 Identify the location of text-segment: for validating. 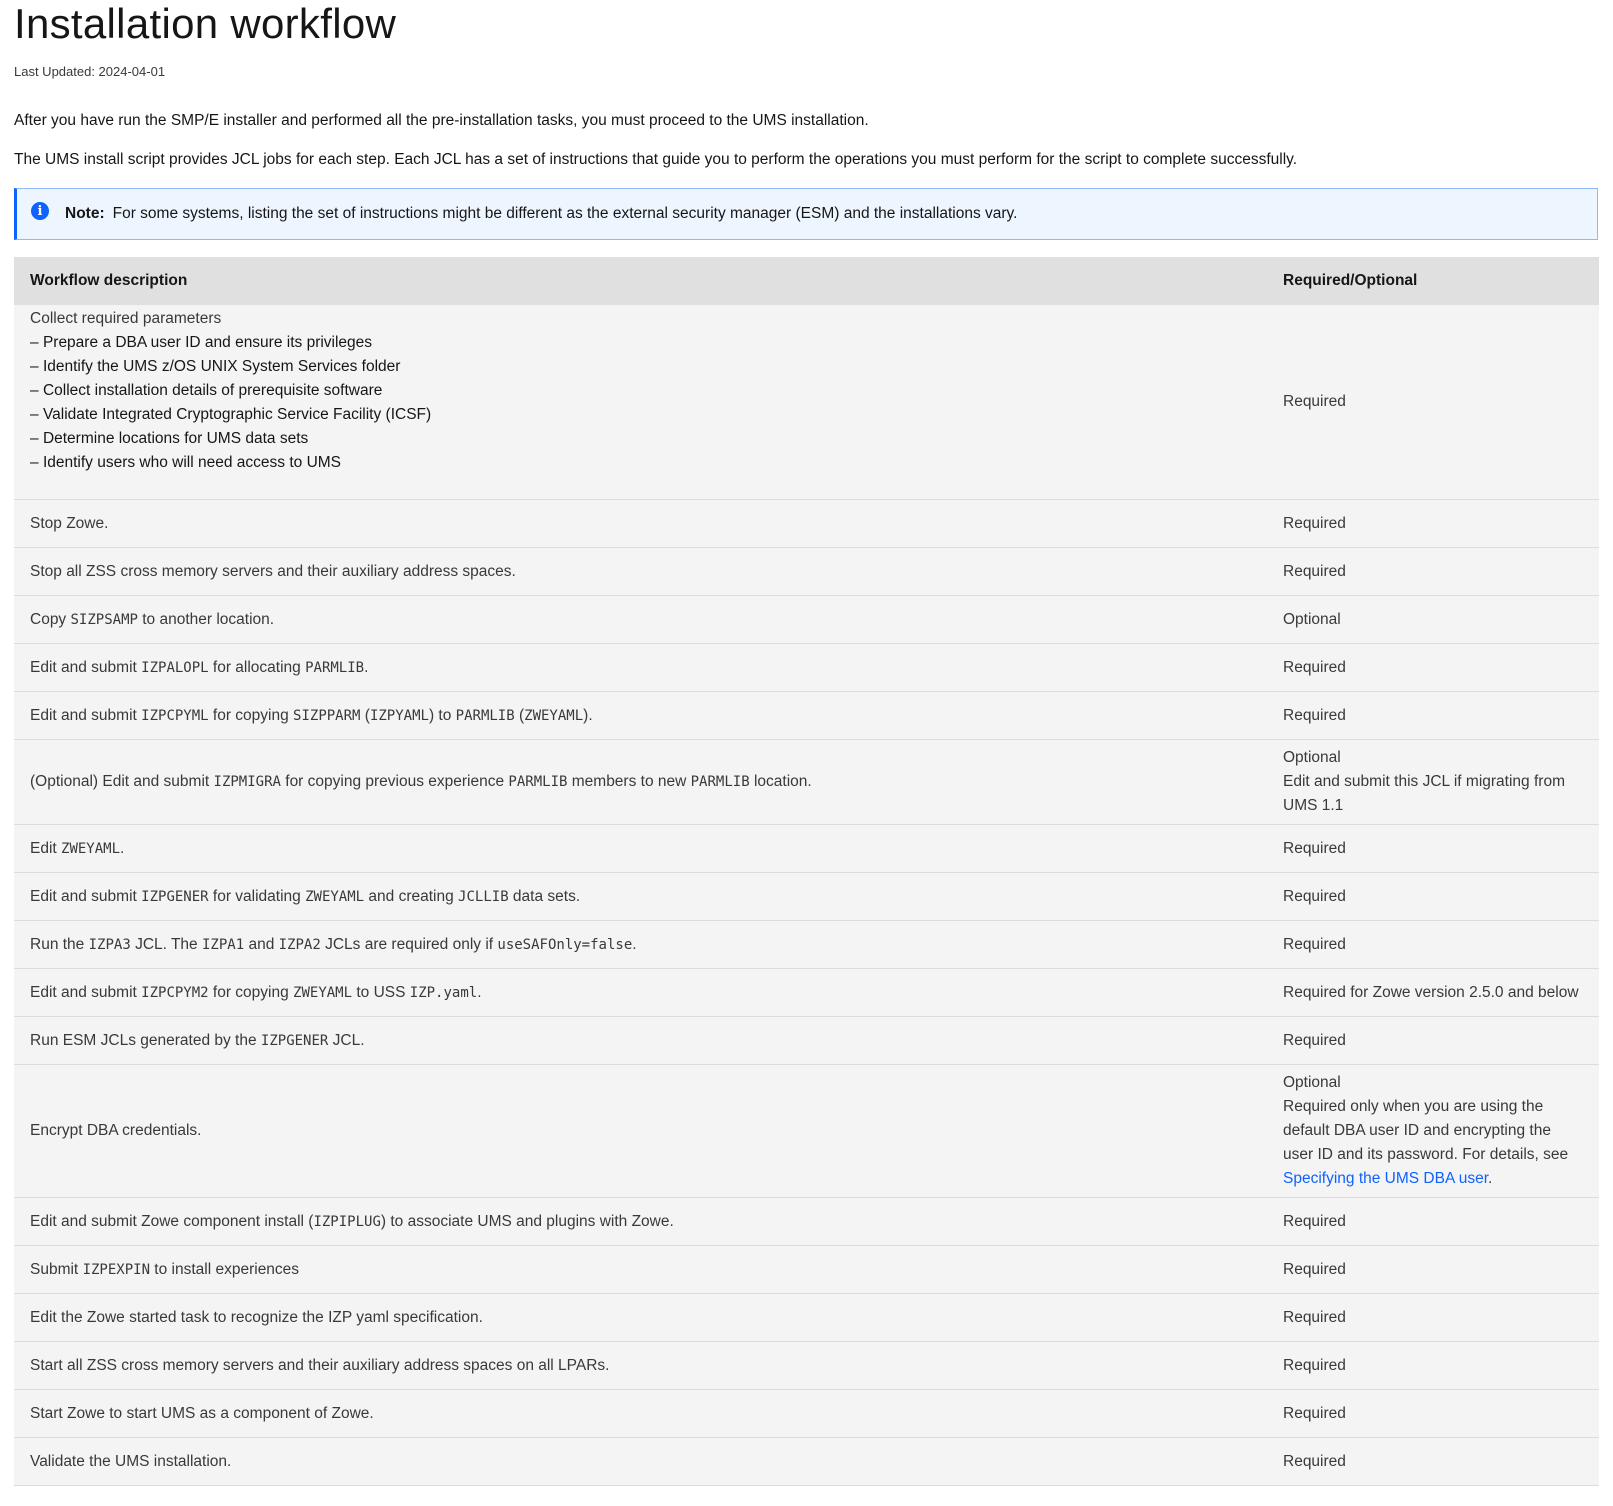
(257, 896).